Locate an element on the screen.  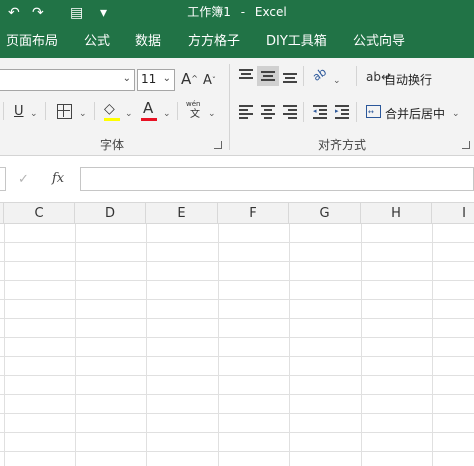
app-name: Excel is located at coordinates (270, 12).